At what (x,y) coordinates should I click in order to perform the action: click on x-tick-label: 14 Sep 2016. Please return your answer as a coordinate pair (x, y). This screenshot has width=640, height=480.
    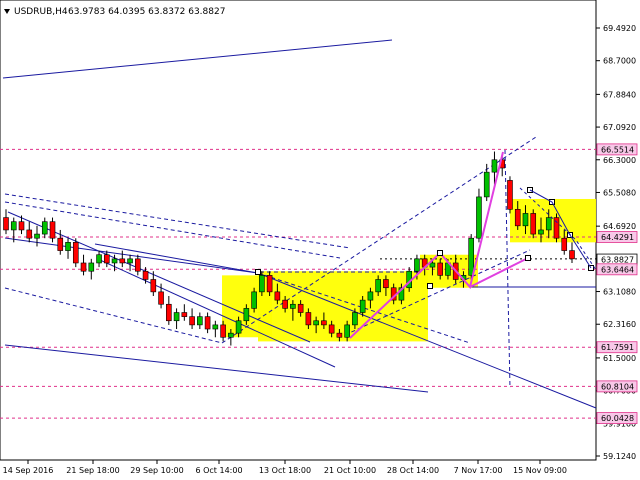
    Looking at the image, I should click on (28, 470).